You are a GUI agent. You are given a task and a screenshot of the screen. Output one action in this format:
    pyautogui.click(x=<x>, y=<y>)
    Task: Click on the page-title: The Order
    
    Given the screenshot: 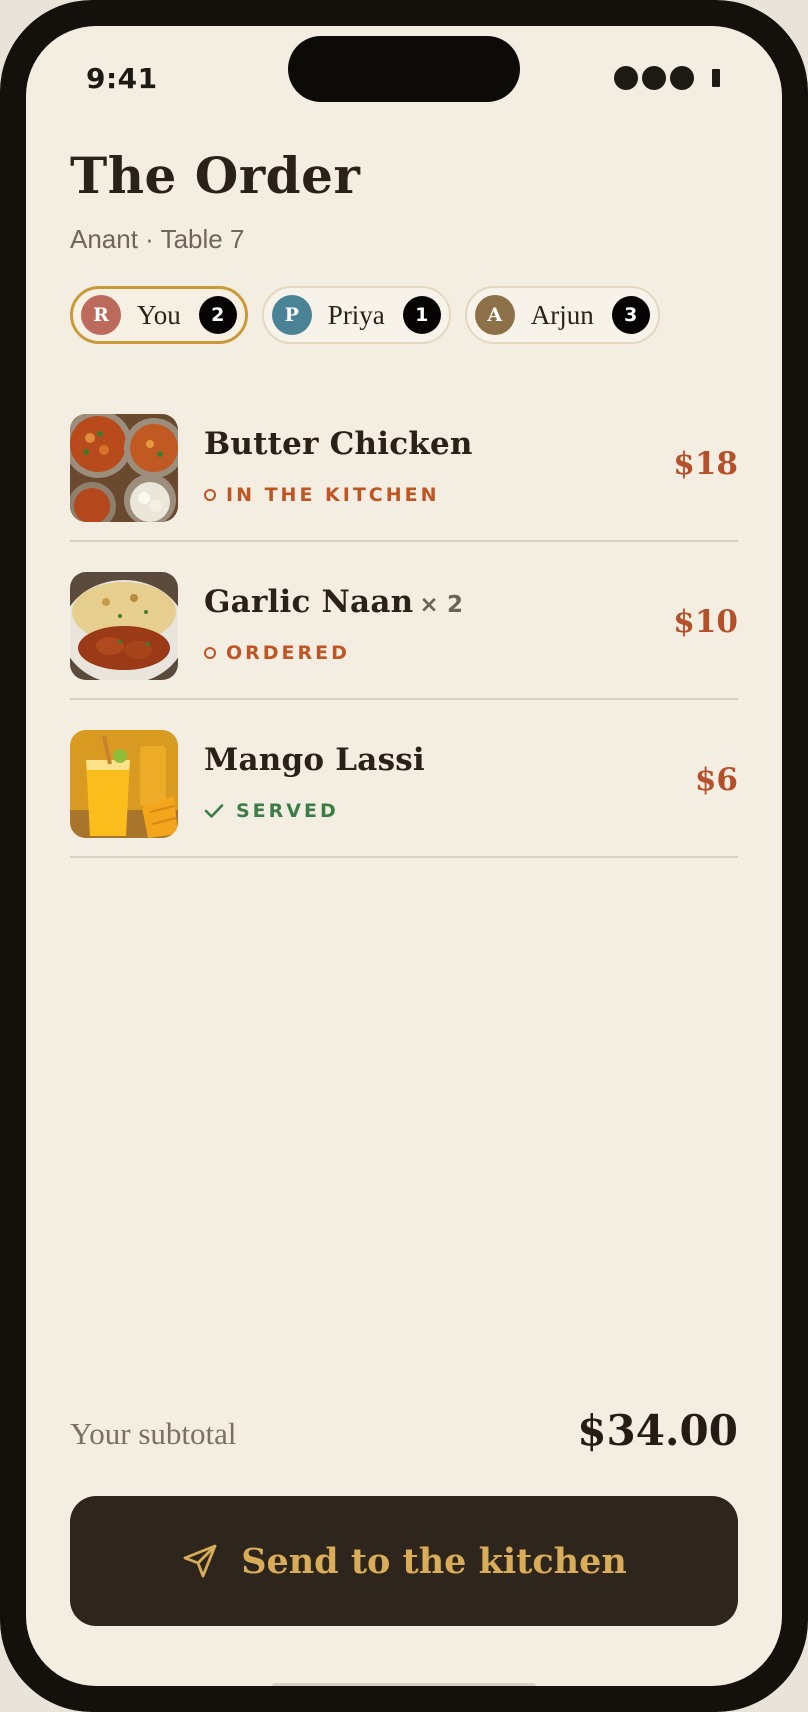 What is the action you would take?
    pyautogui.click(x=215, y=175)
    